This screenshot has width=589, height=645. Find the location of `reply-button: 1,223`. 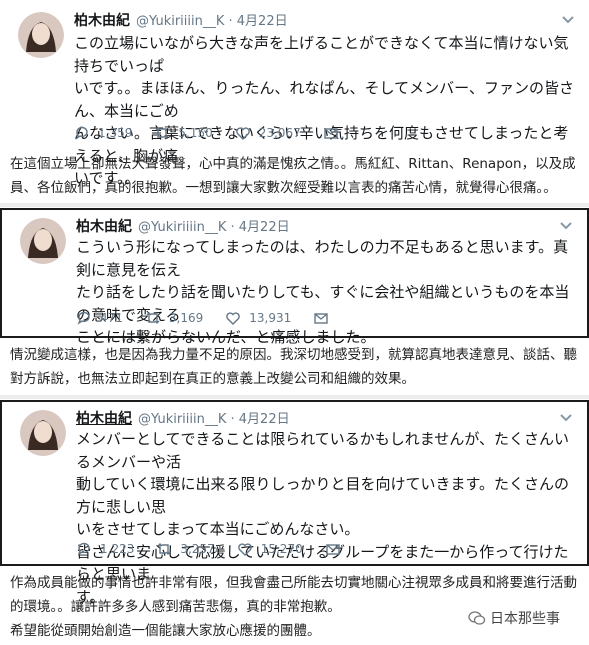

reply-button: 1,223 is located at coordinates (105, 549).